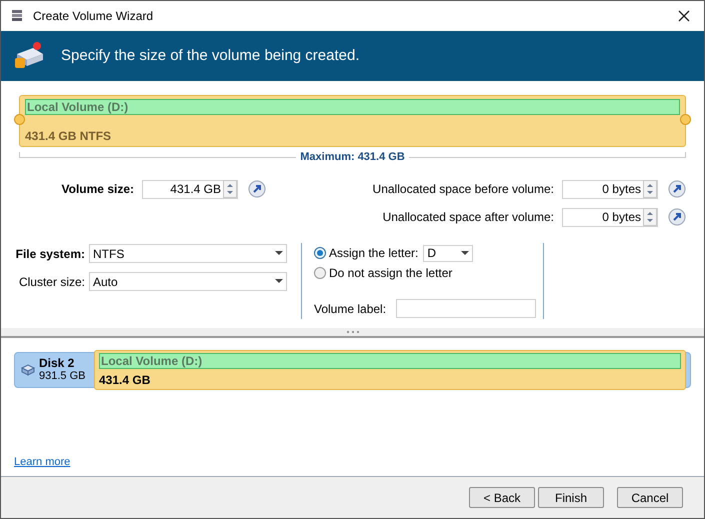 The width and height of the screenshot is (705, 519). What do you see at coordinates (650, 497) in the screenshot?
I see `wizard-button: Cancel` at bounding box center [650, 497].